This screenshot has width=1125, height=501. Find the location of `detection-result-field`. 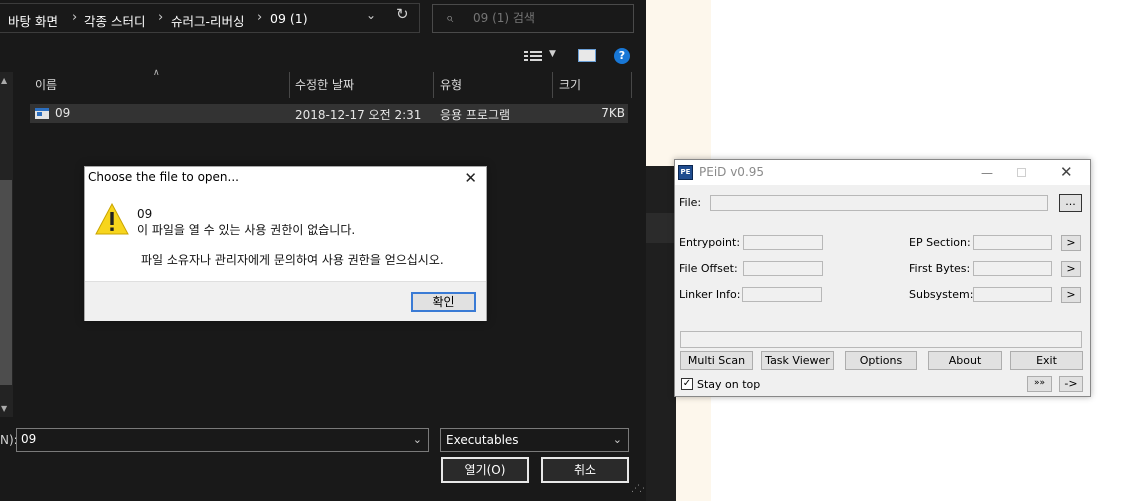

detection-result-field is located at coordinates (881, 339).